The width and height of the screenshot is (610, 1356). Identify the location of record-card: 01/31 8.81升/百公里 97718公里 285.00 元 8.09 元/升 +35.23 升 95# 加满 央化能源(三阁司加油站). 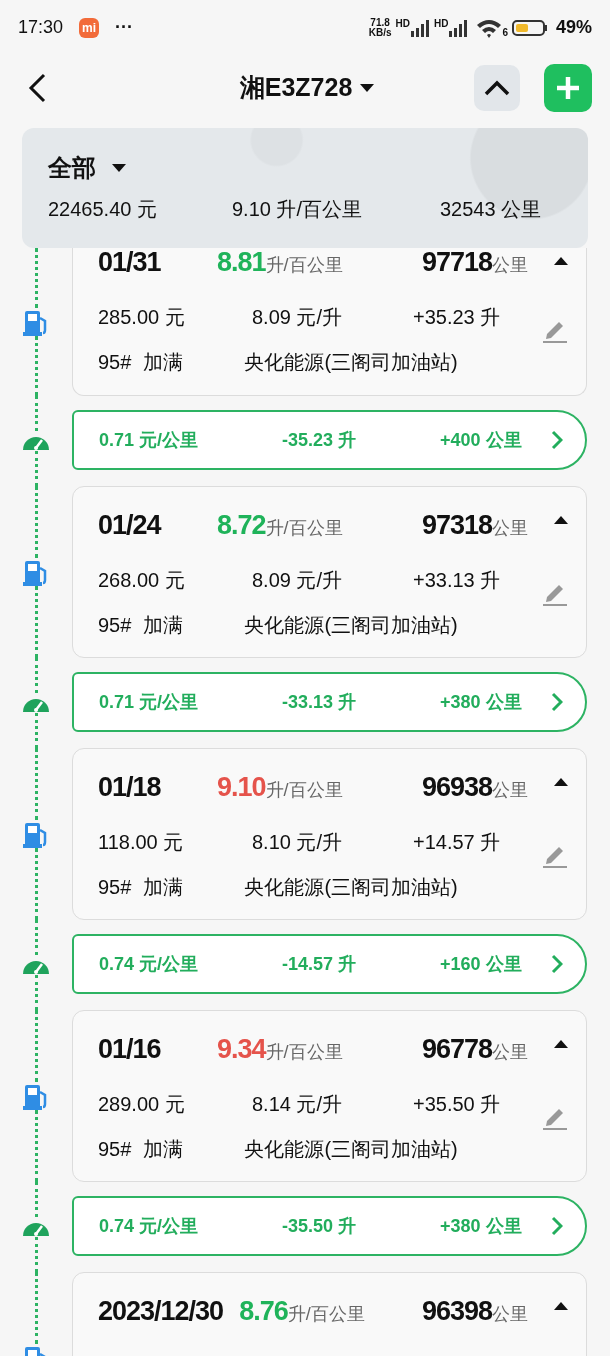
(329, 322).